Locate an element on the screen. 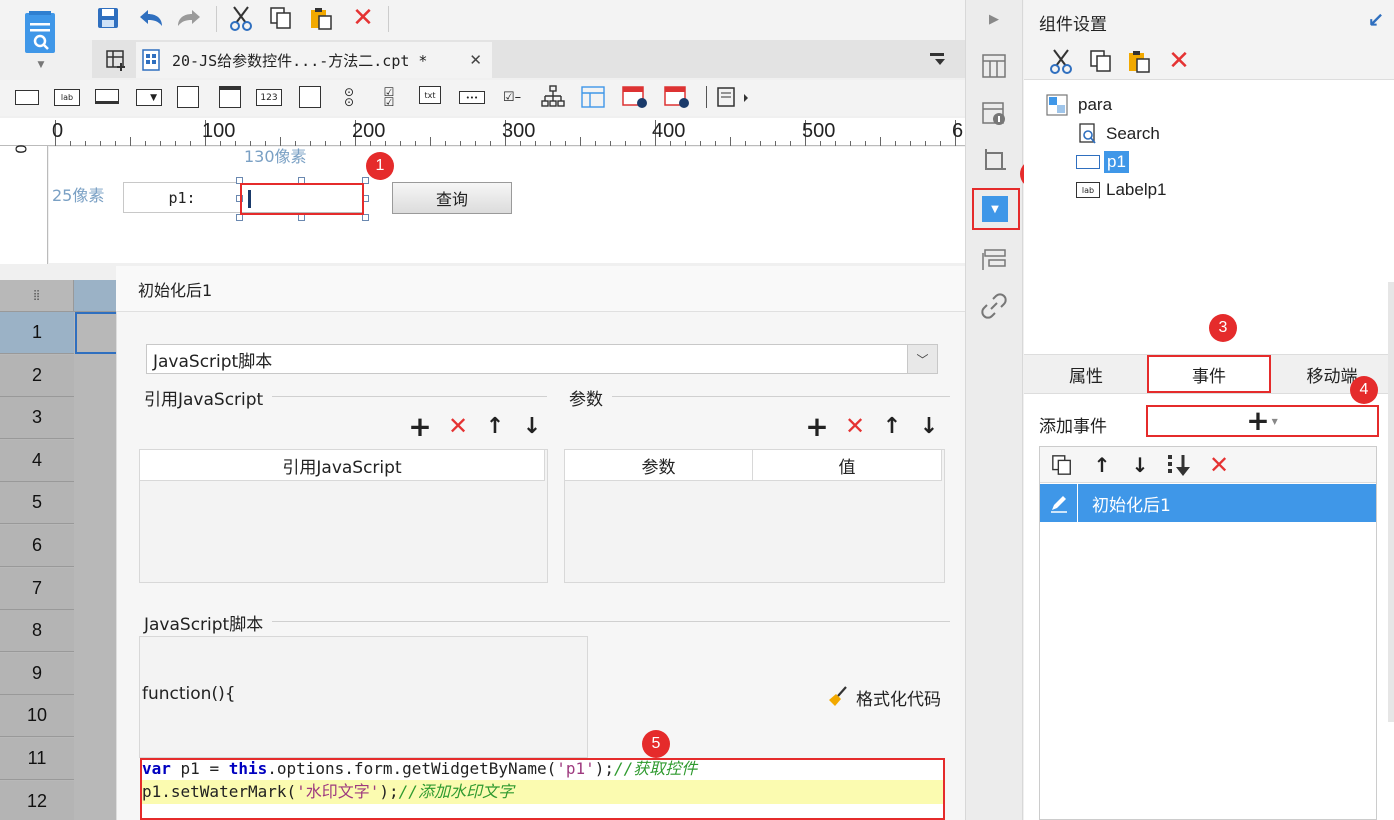 This screenshot has width=1394, height=820. add-param-icon: + is located at coordinates (817, 426).